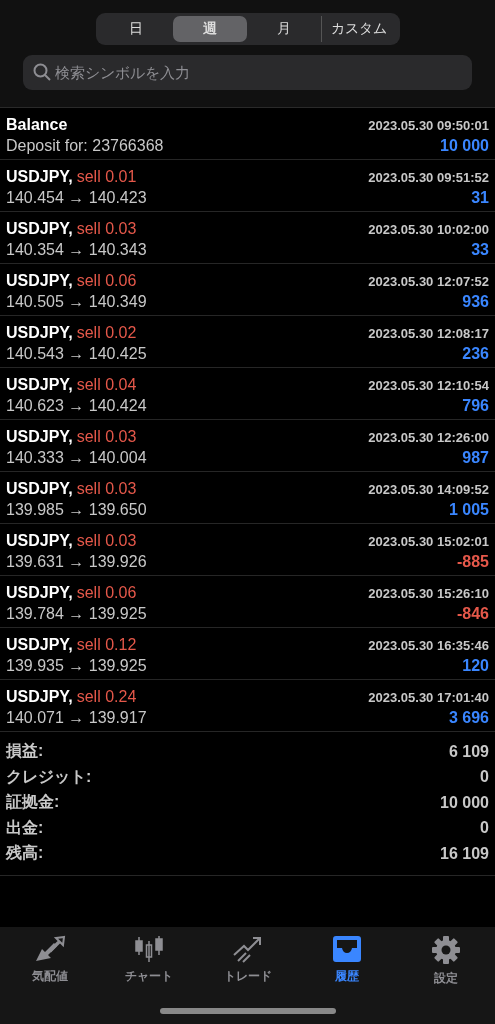 The width and height of the screenshot is (495, 1024). Describe the element at coordinates (464, 853) in the screenshot. I see `summary-value: 16 109` at that location.